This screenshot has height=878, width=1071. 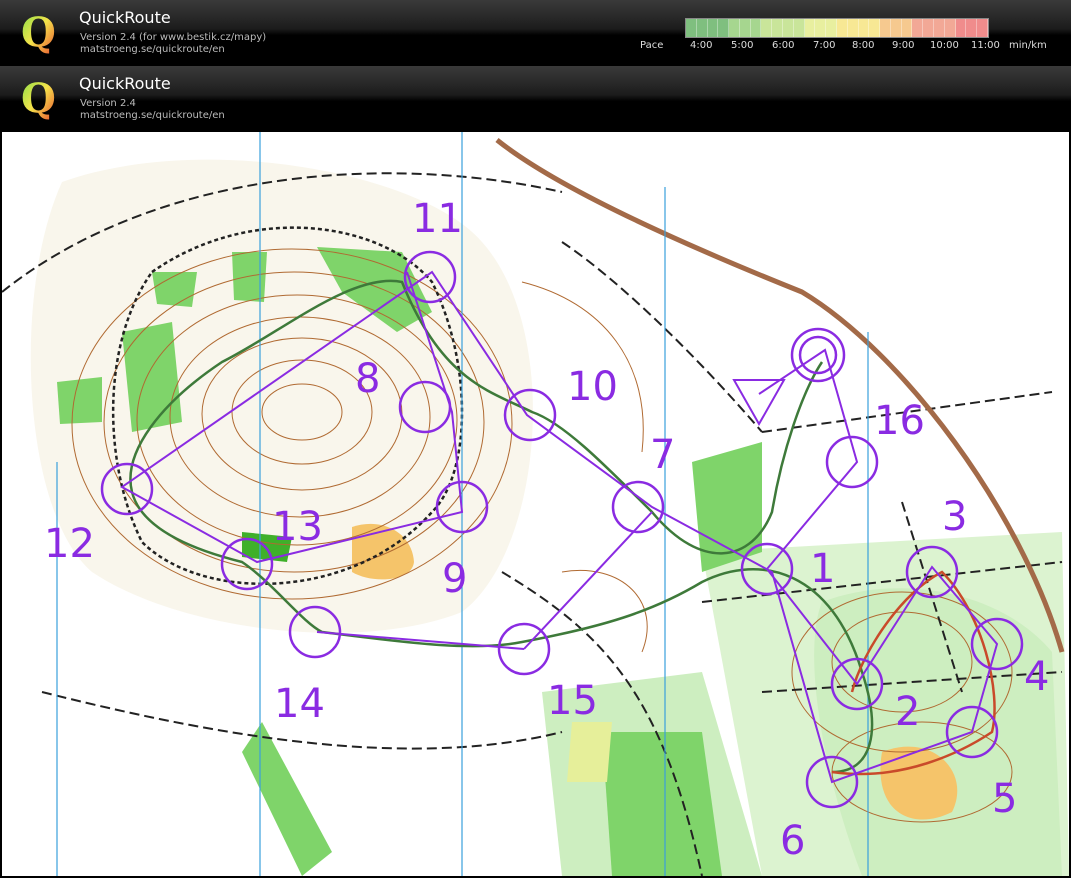 I want to click on pace-color-scale, so click(x=837, y=28).